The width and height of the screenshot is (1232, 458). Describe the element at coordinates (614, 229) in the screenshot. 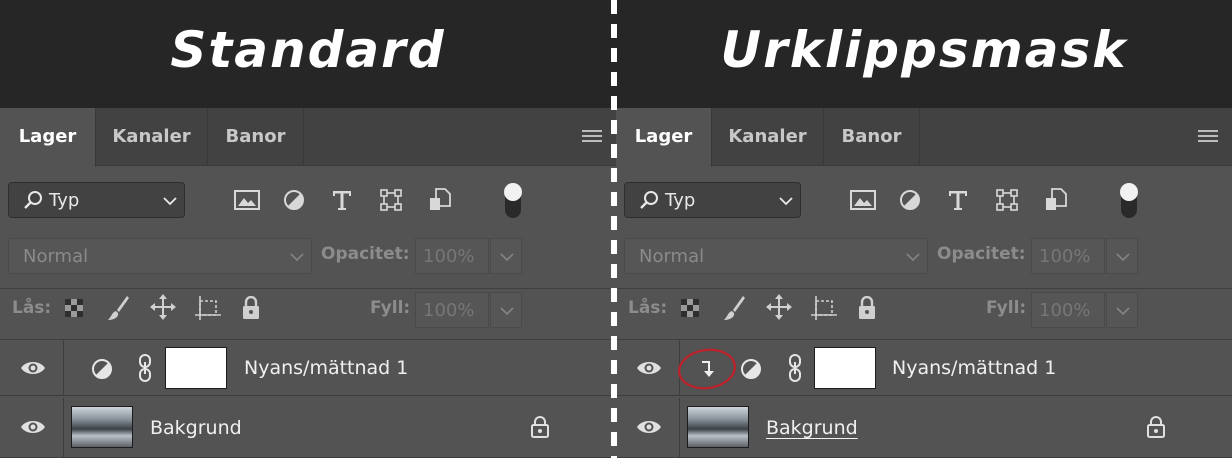

I see `dashed-divider` at that location.